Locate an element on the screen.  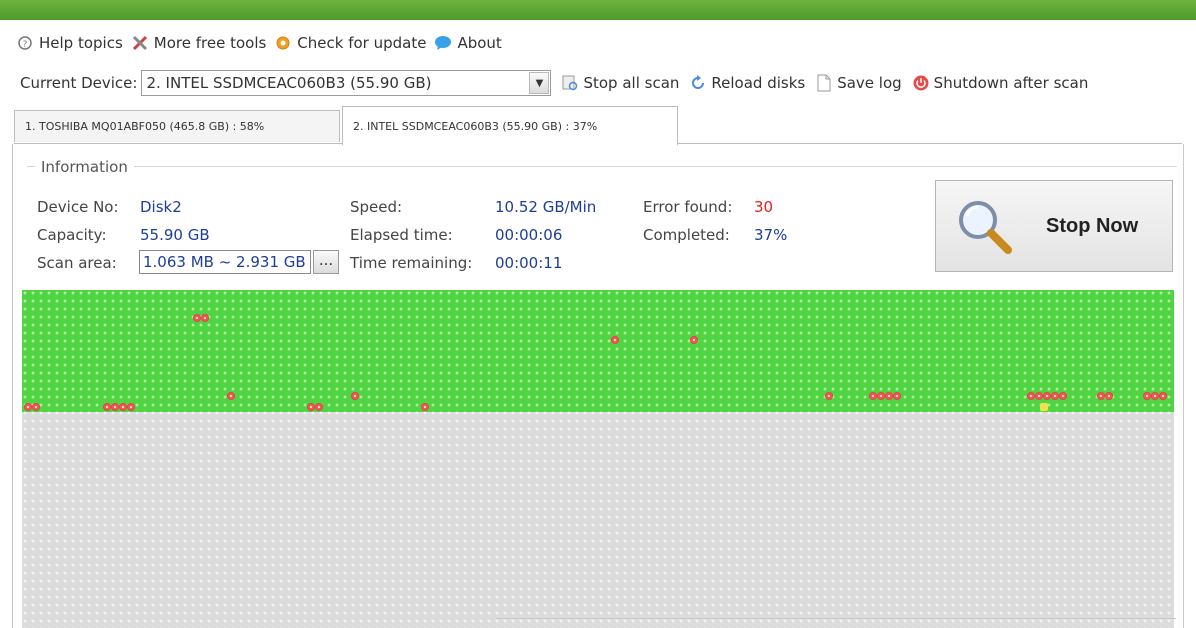
device-no-label: Device No: is located at coordinates (78, 207).